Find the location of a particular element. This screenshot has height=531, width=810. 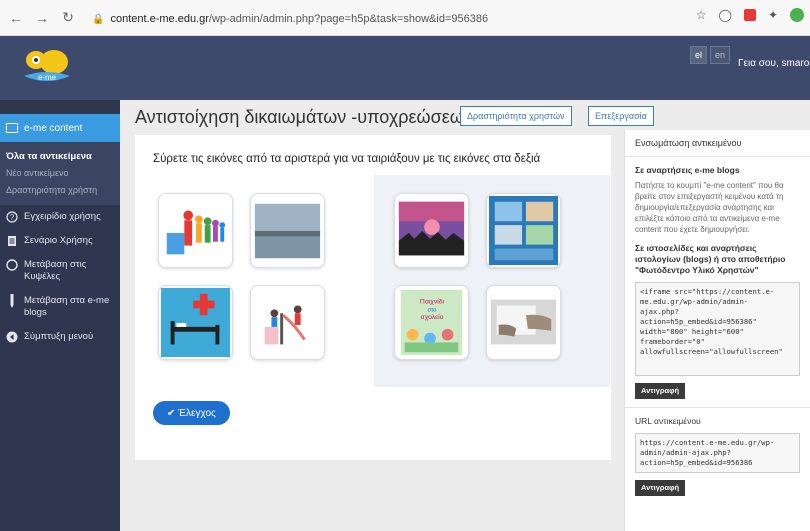

user-greeting: Γεια σου, smarou is located at coordinates (774, 63).